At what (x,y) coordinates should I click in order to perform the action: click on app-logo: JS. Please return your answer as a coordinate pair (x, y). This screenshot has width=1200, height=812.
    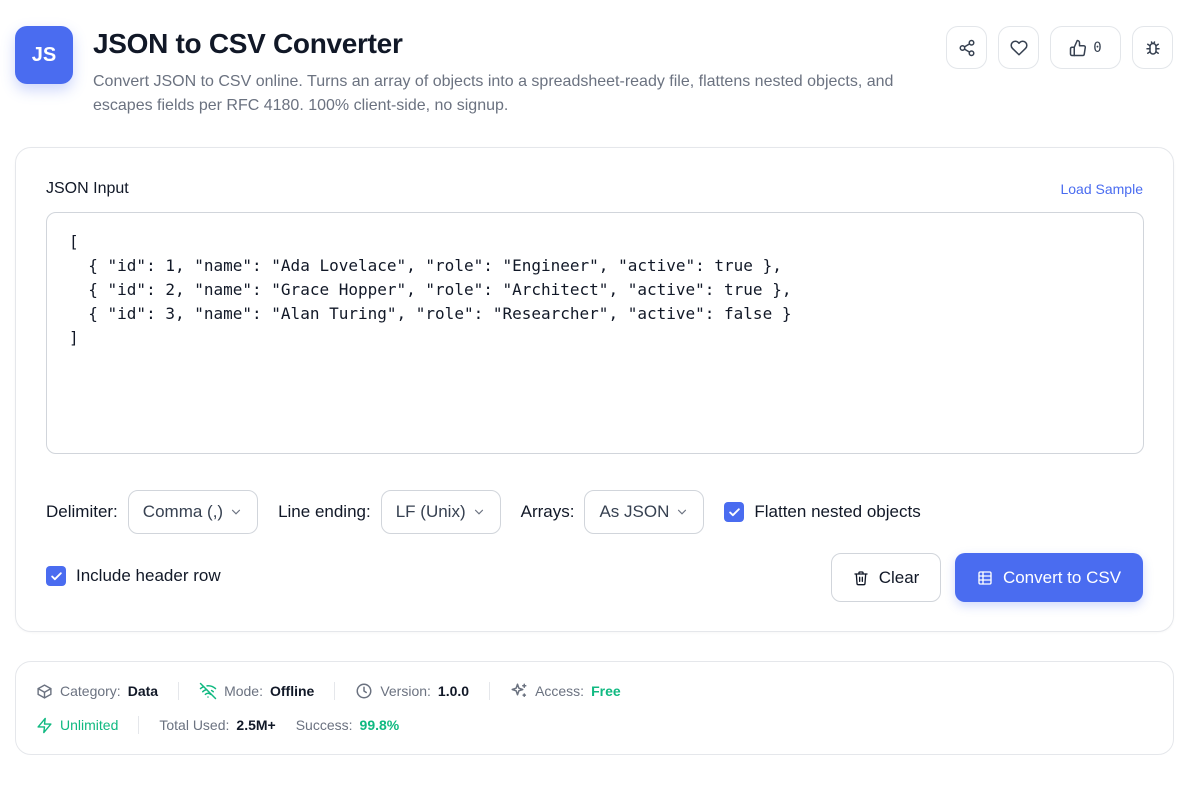
    Looking at the image, I should click on (44, 55).